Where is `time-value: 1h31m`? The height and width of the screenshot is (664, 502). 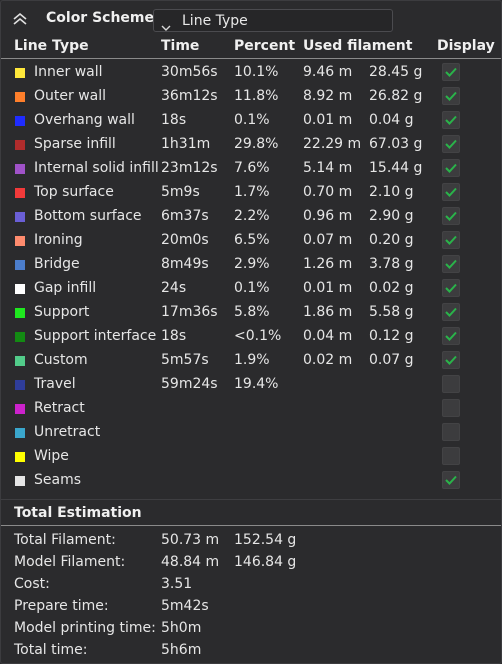
time-value: 1h31m is located at coordinates (186, 144).